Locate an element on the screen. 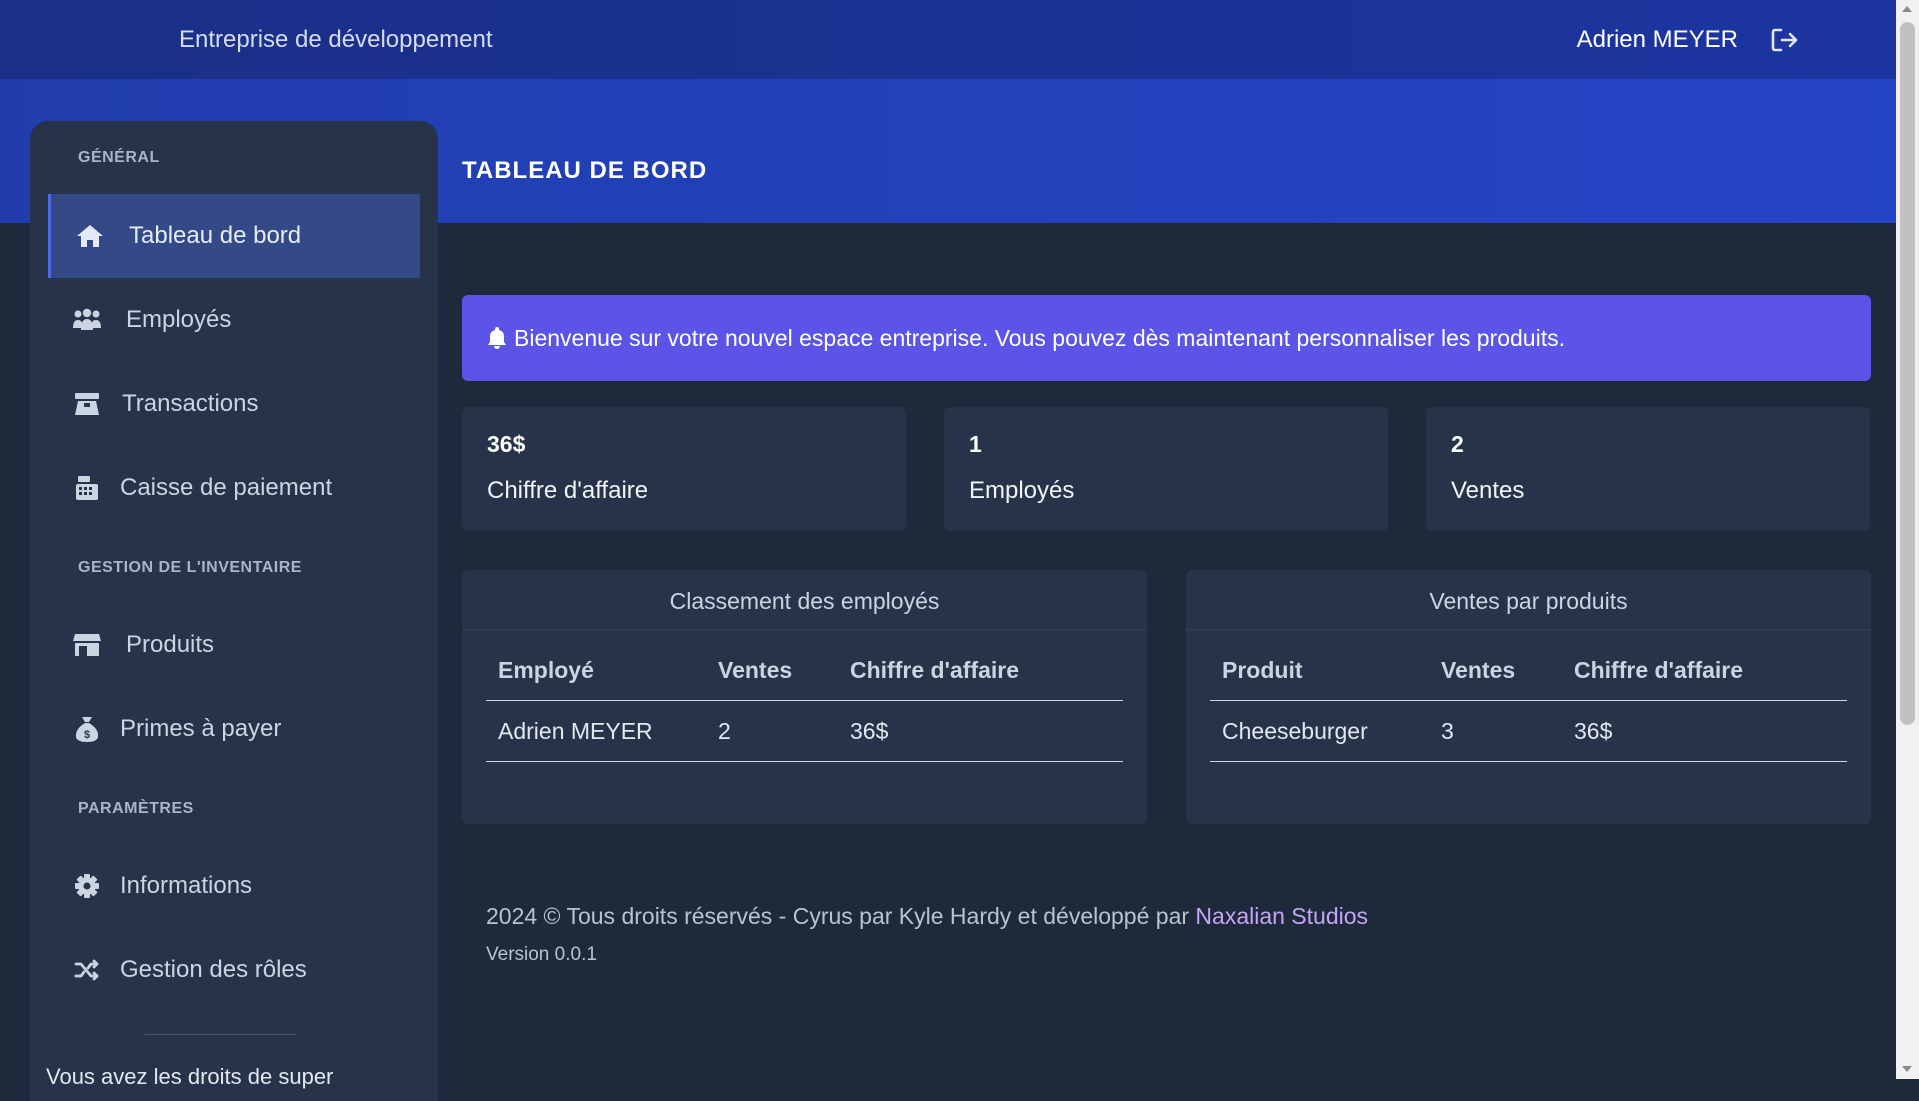  company-name: Entreprise de développement is located at coordinates (336, 39).